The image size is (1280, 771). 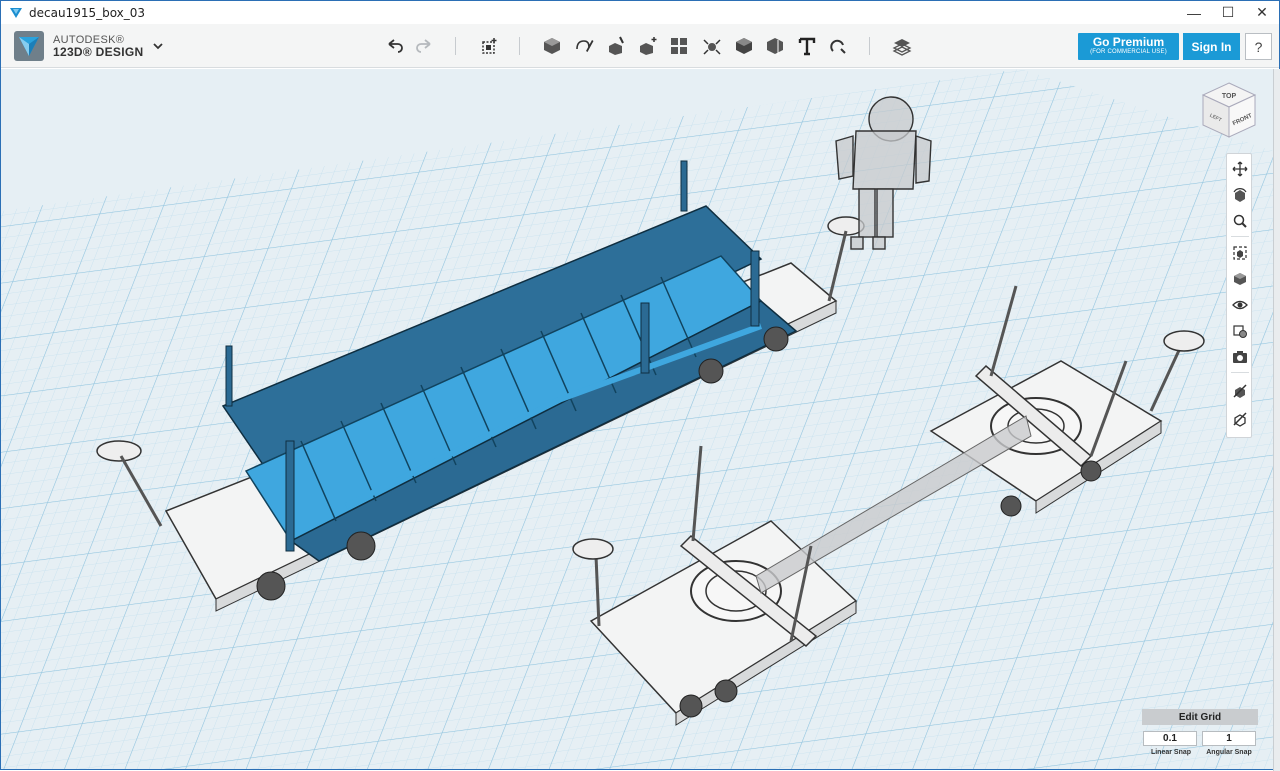 What do you see at coordinates (1211, 46) in the screenshot?
I see `sign-in-button: Sign In` at bounding box center [1211, 46].